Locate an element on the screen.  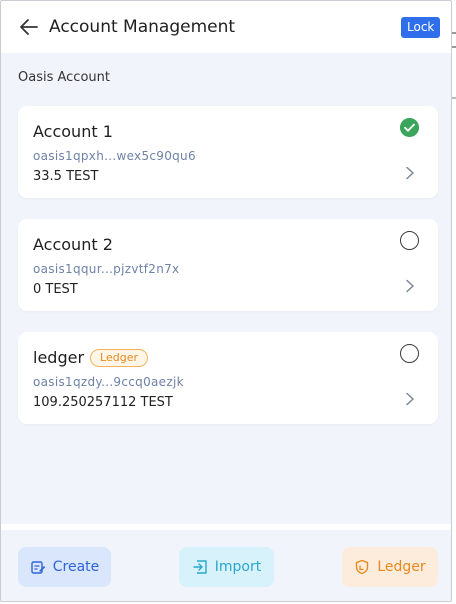
ledger-button: Ledger is located at coordinates (390, 567).